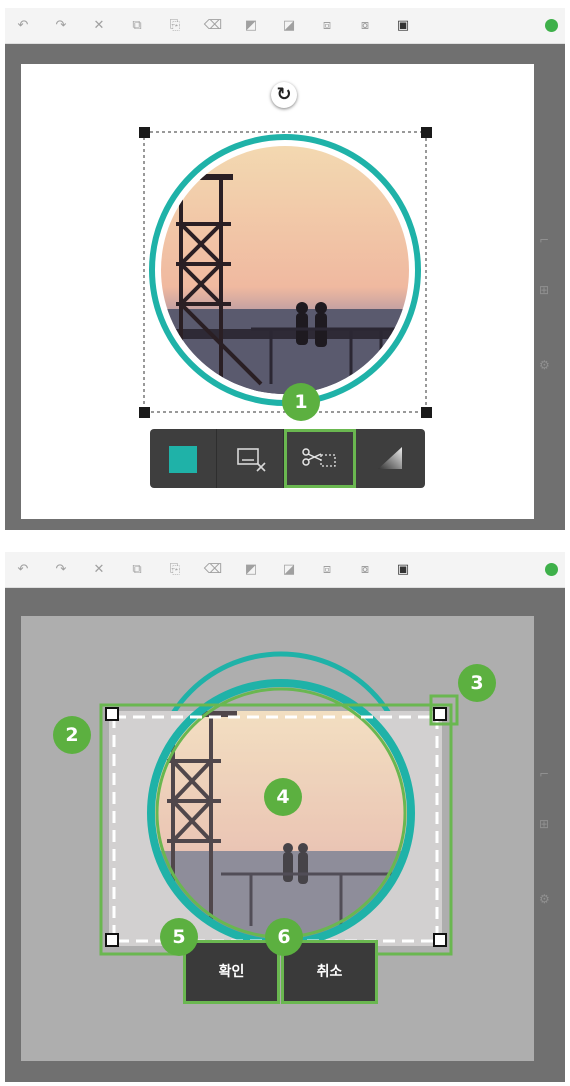 The image size is (570, 1086). I want to click on resize-handle-top-right, so click(426, 132).